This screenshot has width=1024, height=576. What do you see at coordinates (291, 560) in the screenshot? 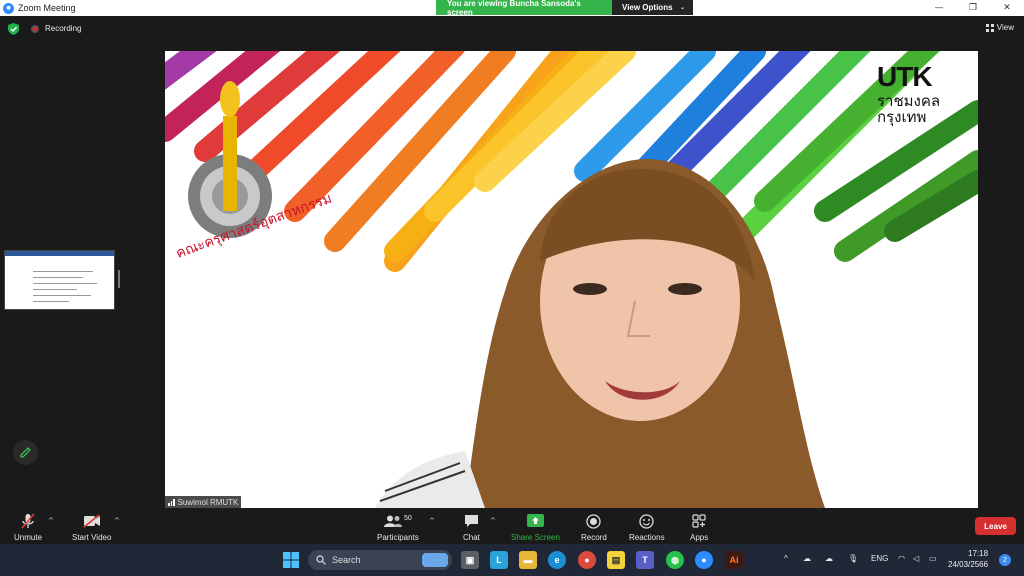
I see `windows-start-icon` at bounding box center [291, 560].